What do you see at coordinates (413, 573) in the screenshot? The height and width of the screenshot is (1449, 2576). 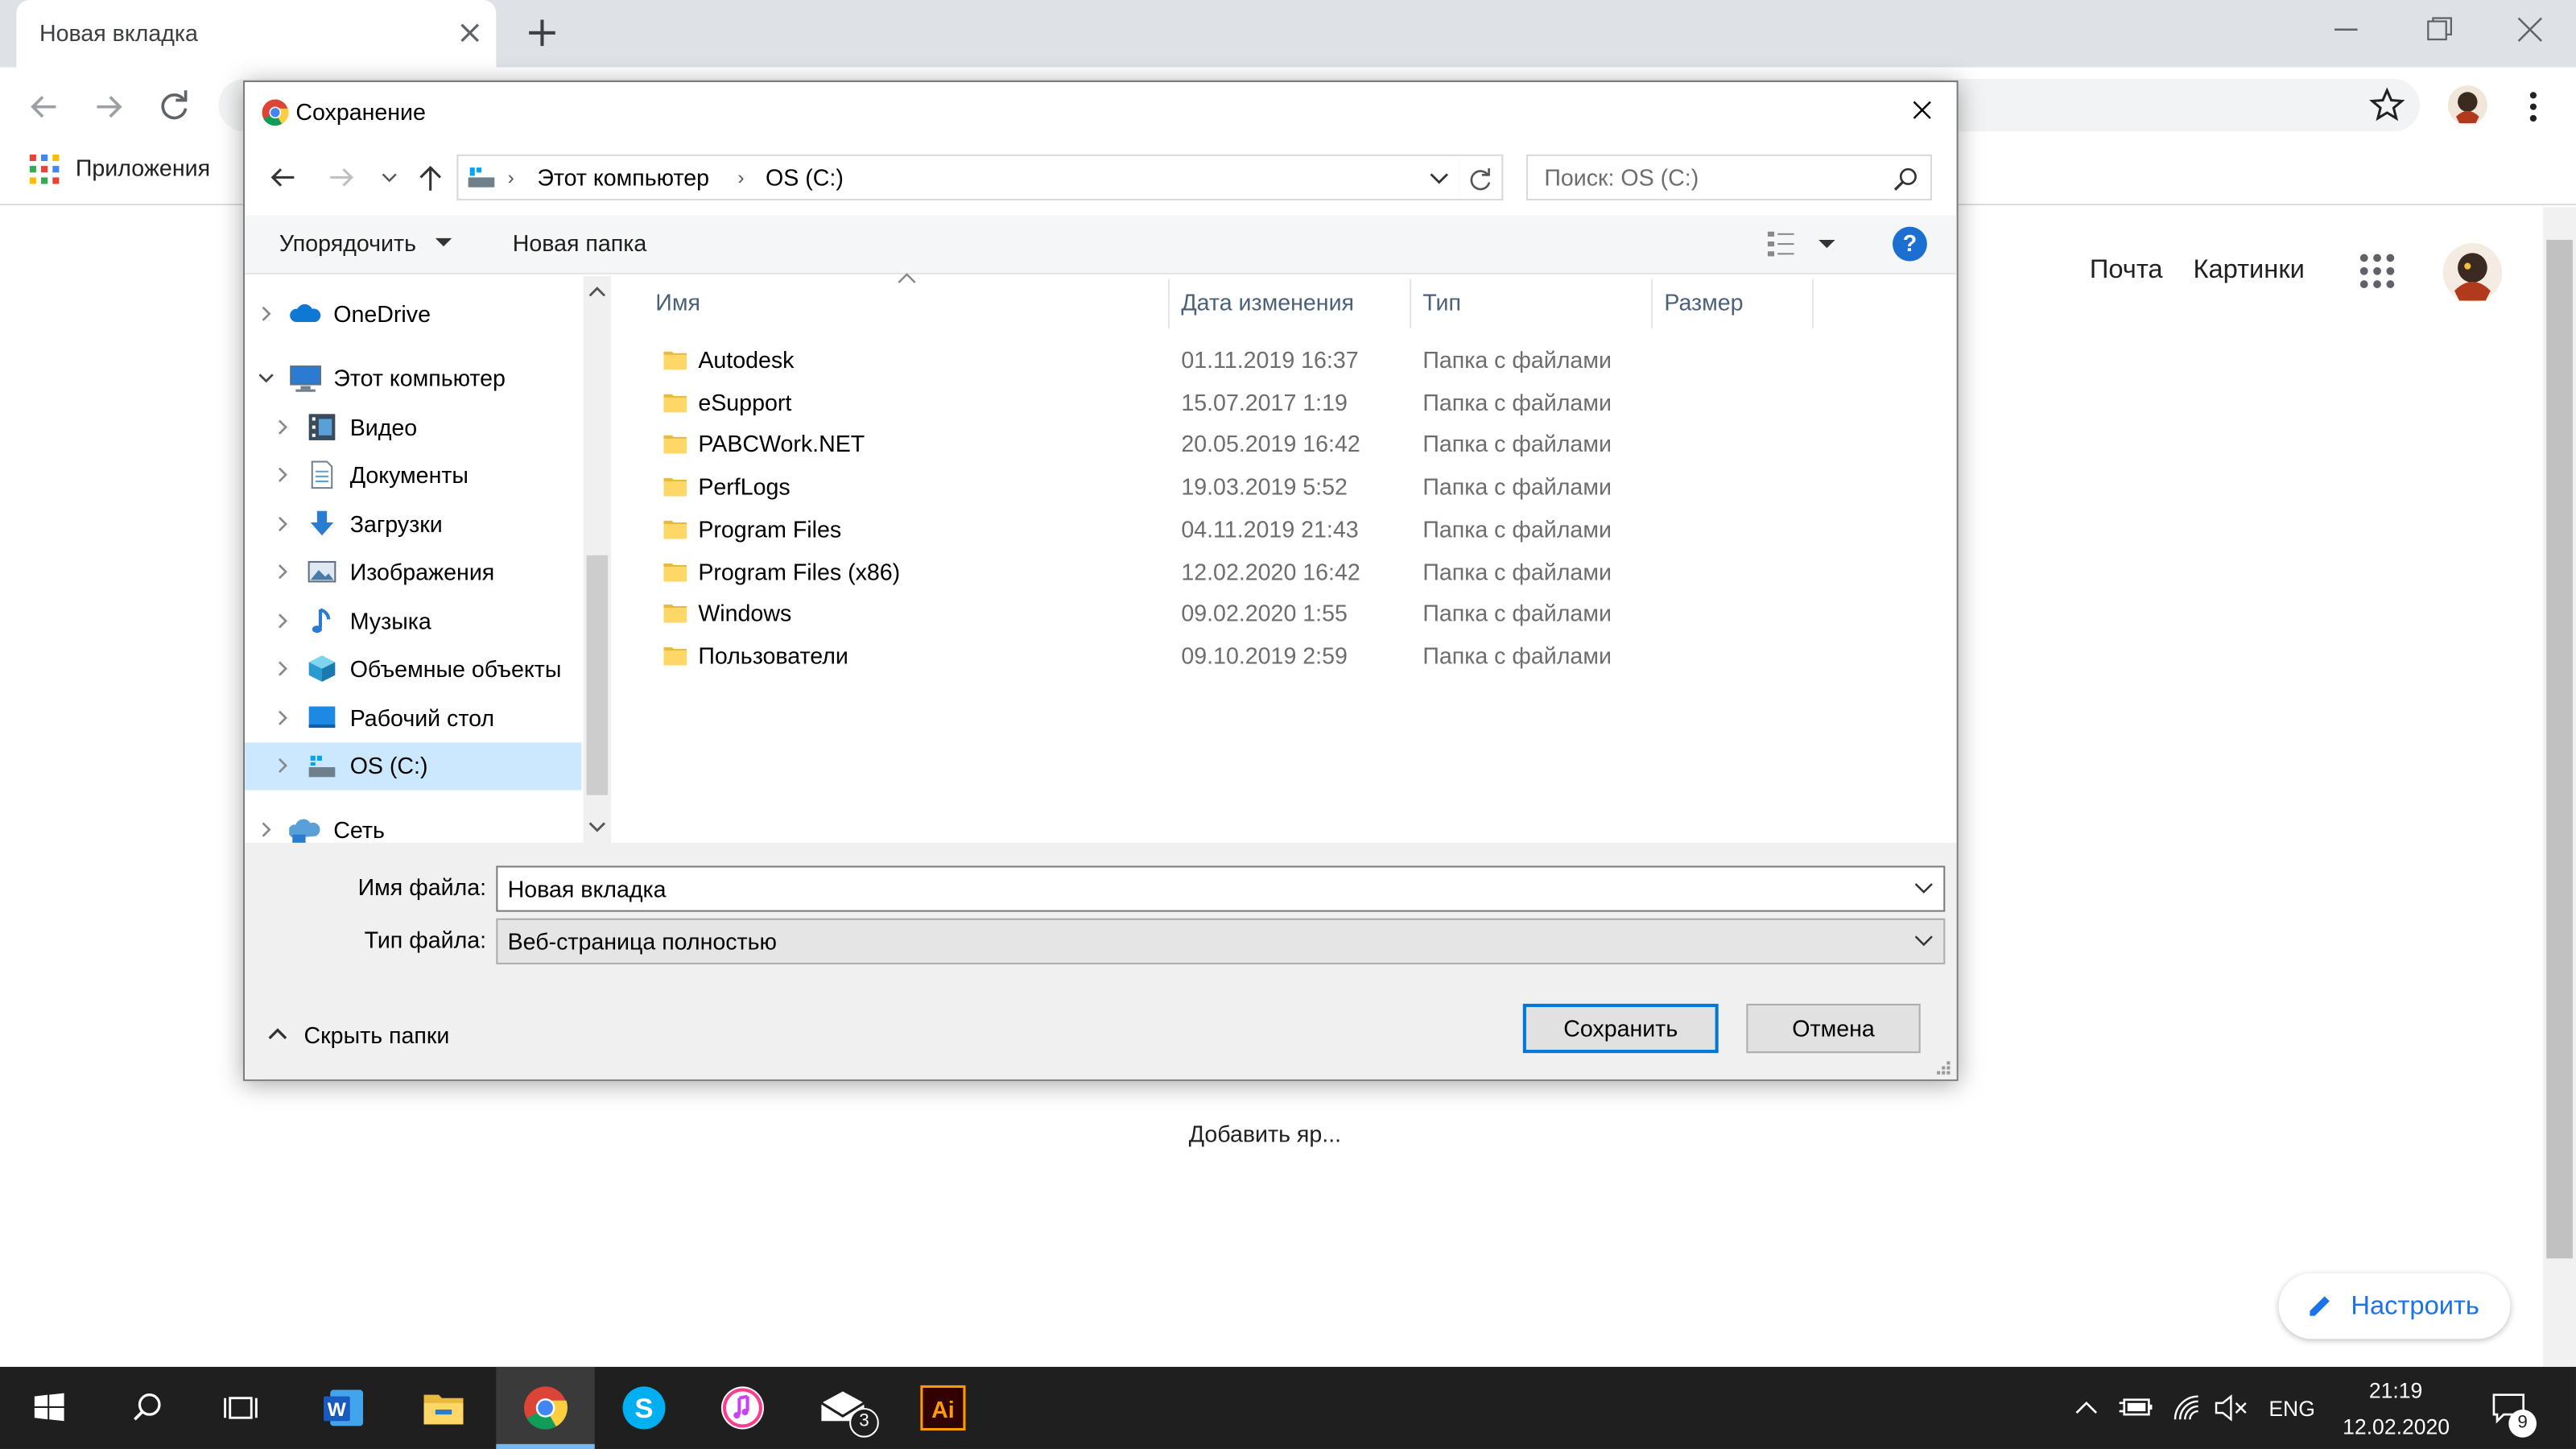 I see `nav-pictures: Изображения` at bounding box center [413, 573].